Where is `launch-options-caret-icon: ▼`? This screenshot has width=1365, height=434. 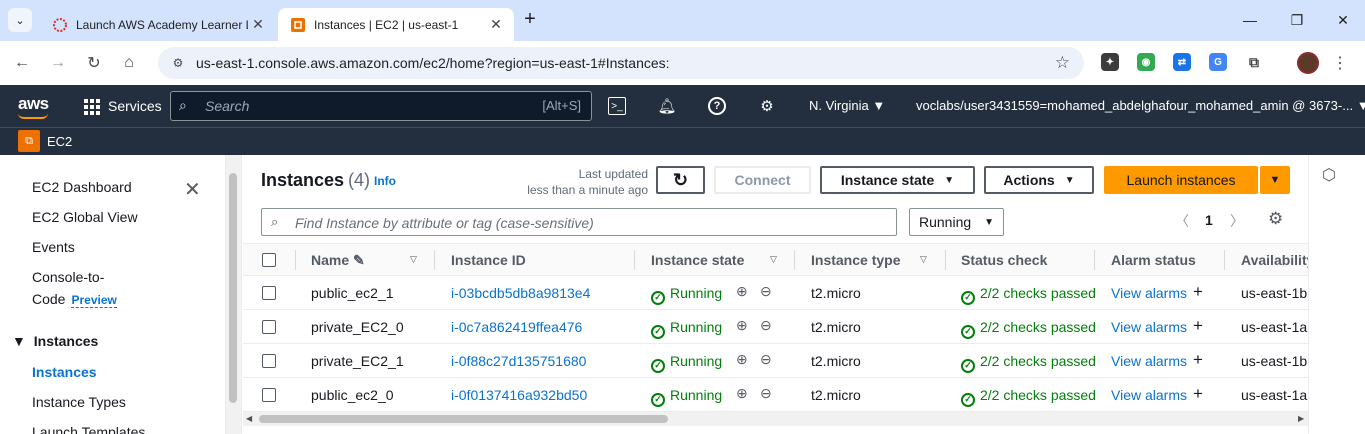 launch-options-caret-icon: ▼ is located at coordinates (1275, 180).